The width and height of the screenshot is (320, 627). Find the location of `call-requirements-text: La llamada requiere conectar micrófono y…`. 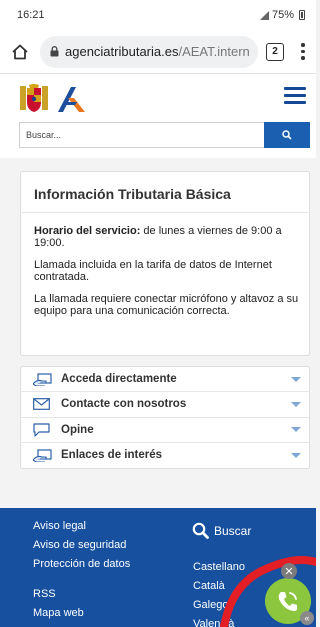

call-requirements-text: La llamada requiere conectar micrófono y… is located at coordinates (166, 305).